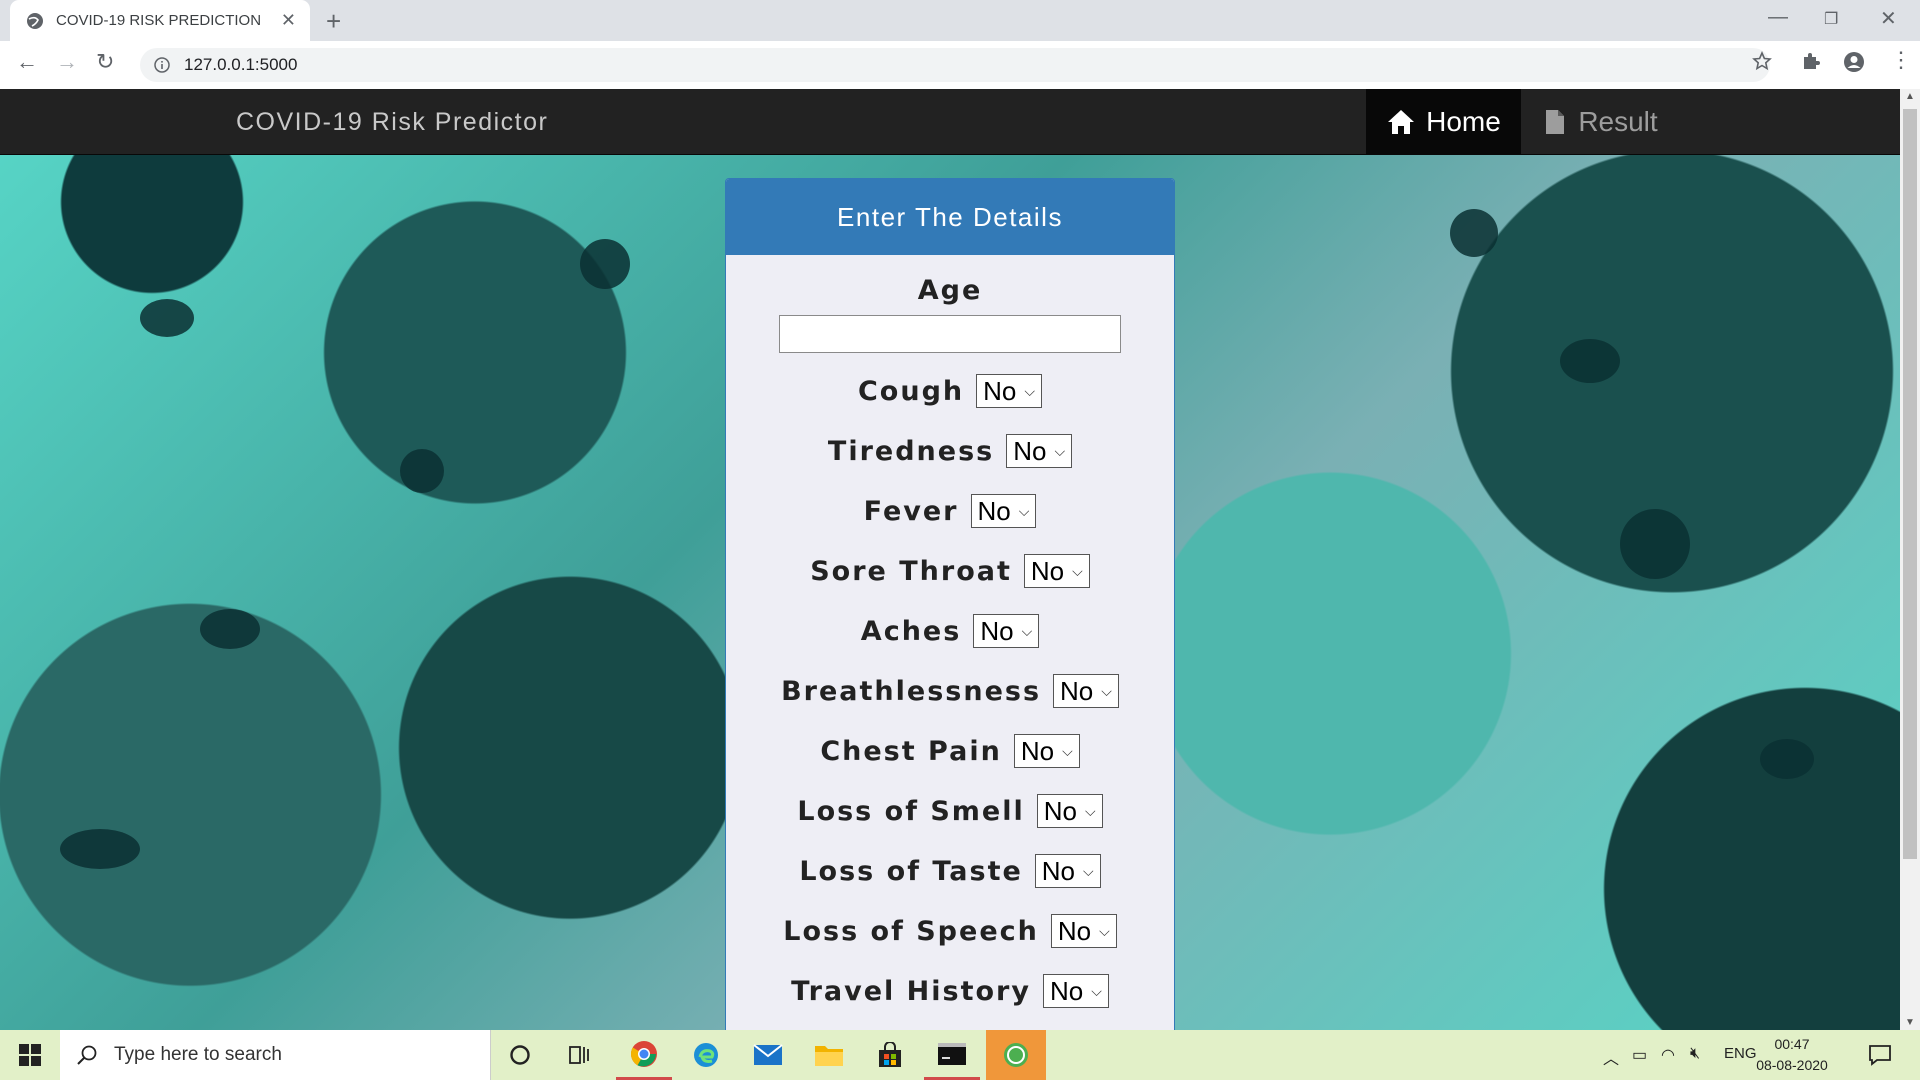 The width and height of the screenshot is (1920, 1080). Describe the element at coordinates (1611, 1057) in the screenshot. I see `show-hidden-icons-chevron-icon: ︿` at that location.